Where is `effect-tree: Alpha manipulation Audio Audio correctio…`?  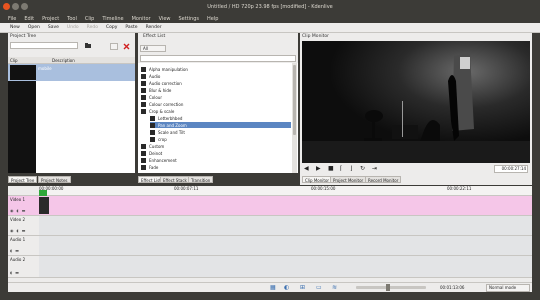 effect-tree: Alpha manipulation Audio Audio correctio… is located at coordinates (218, 118).